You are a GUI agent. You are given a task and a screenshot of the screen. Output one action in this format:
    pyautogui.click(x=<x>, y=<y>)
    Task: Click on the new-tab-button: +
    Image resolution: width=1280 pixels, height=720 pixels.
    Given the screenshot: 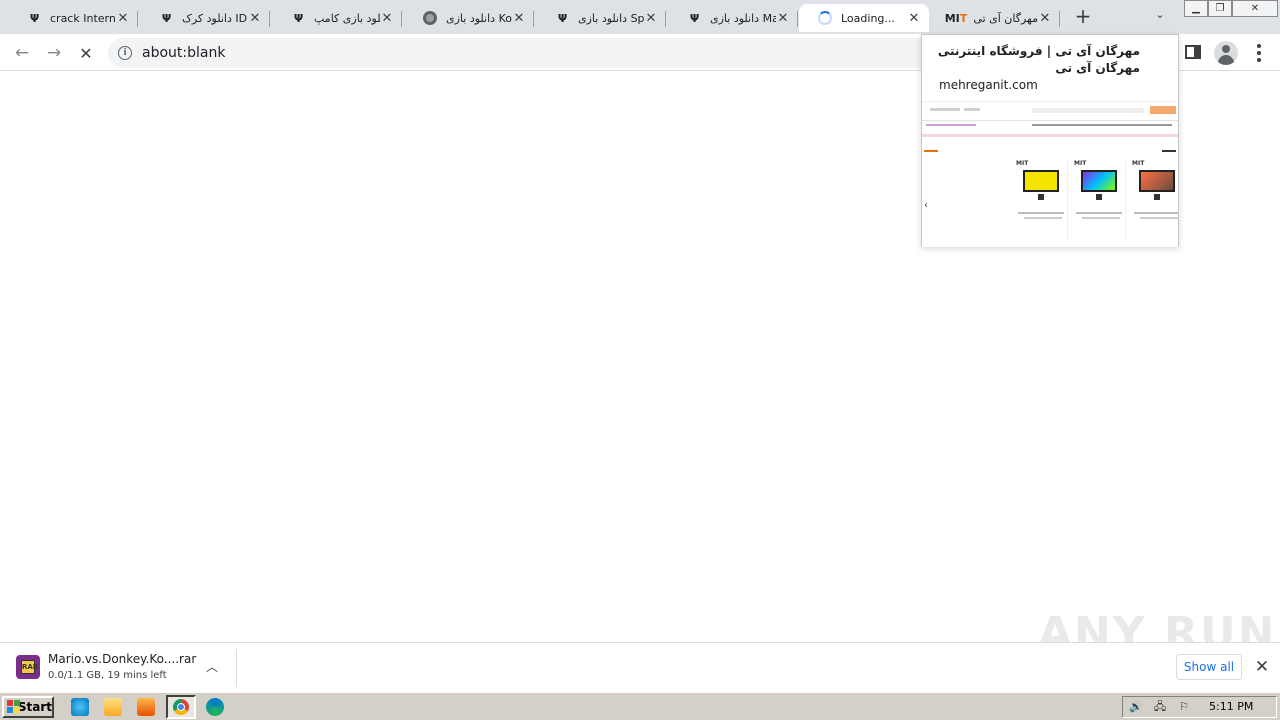 What is the action you would take?
    pyautogui.click(x=1083, y=17)
    